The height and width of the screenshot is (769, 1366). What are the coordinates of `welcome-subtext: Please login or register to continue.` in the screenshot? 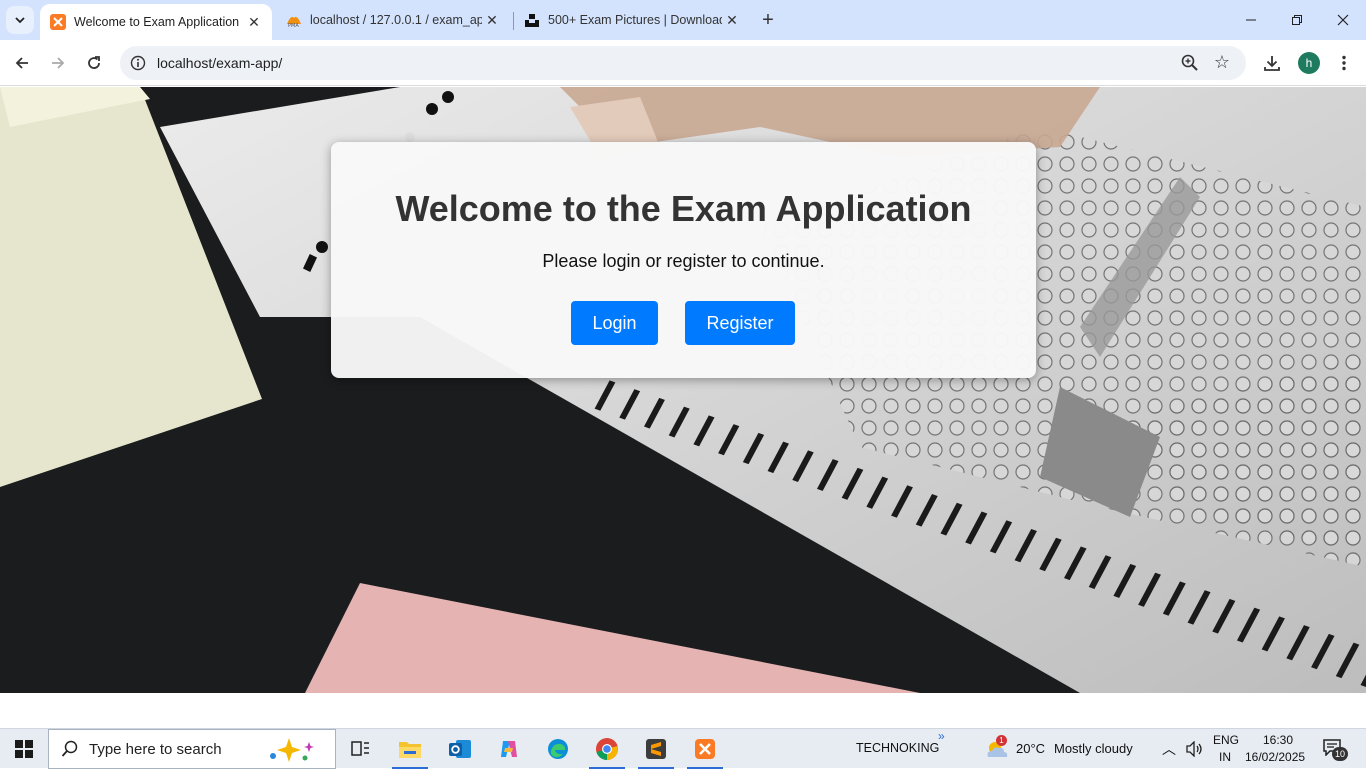 It's located at (683, 261).